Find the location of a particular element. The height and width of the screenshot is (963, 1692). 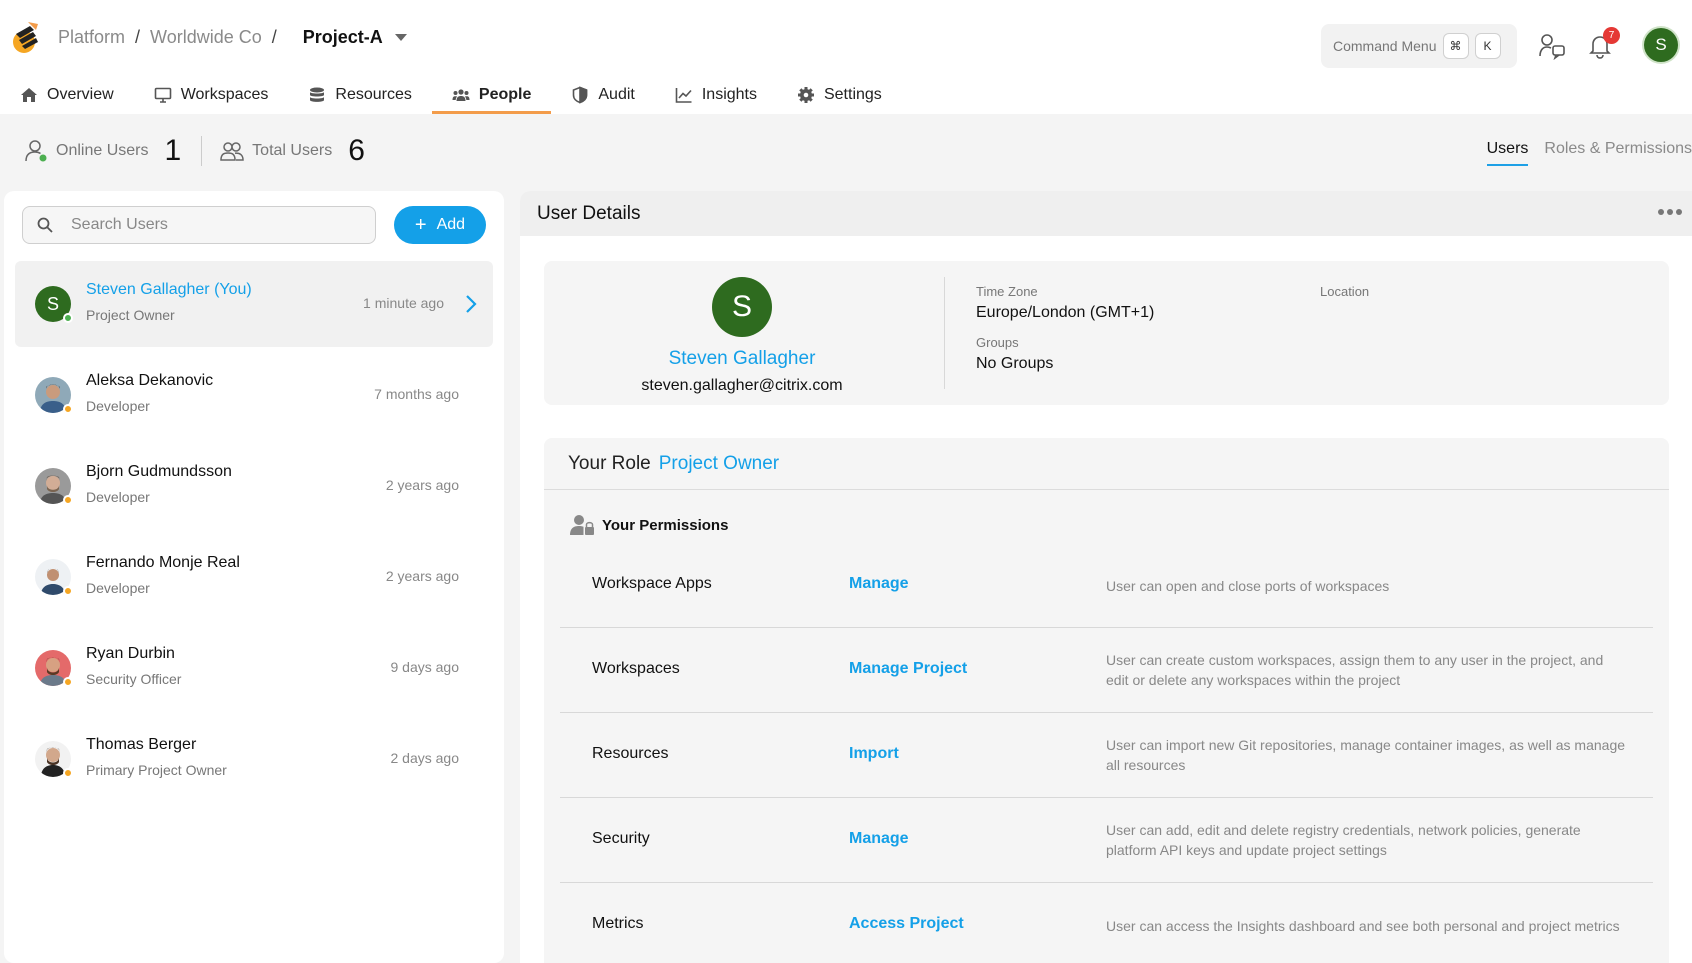

chevron-right-icon is located at coordinates (471, 304).